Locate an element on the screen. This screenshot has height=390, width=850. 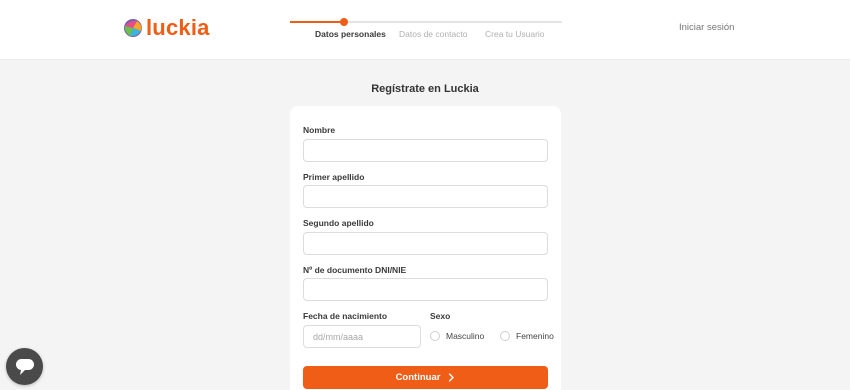
fecha-nacimiento-label: Fecha de nacimiento is located at coordinates (345, 316).